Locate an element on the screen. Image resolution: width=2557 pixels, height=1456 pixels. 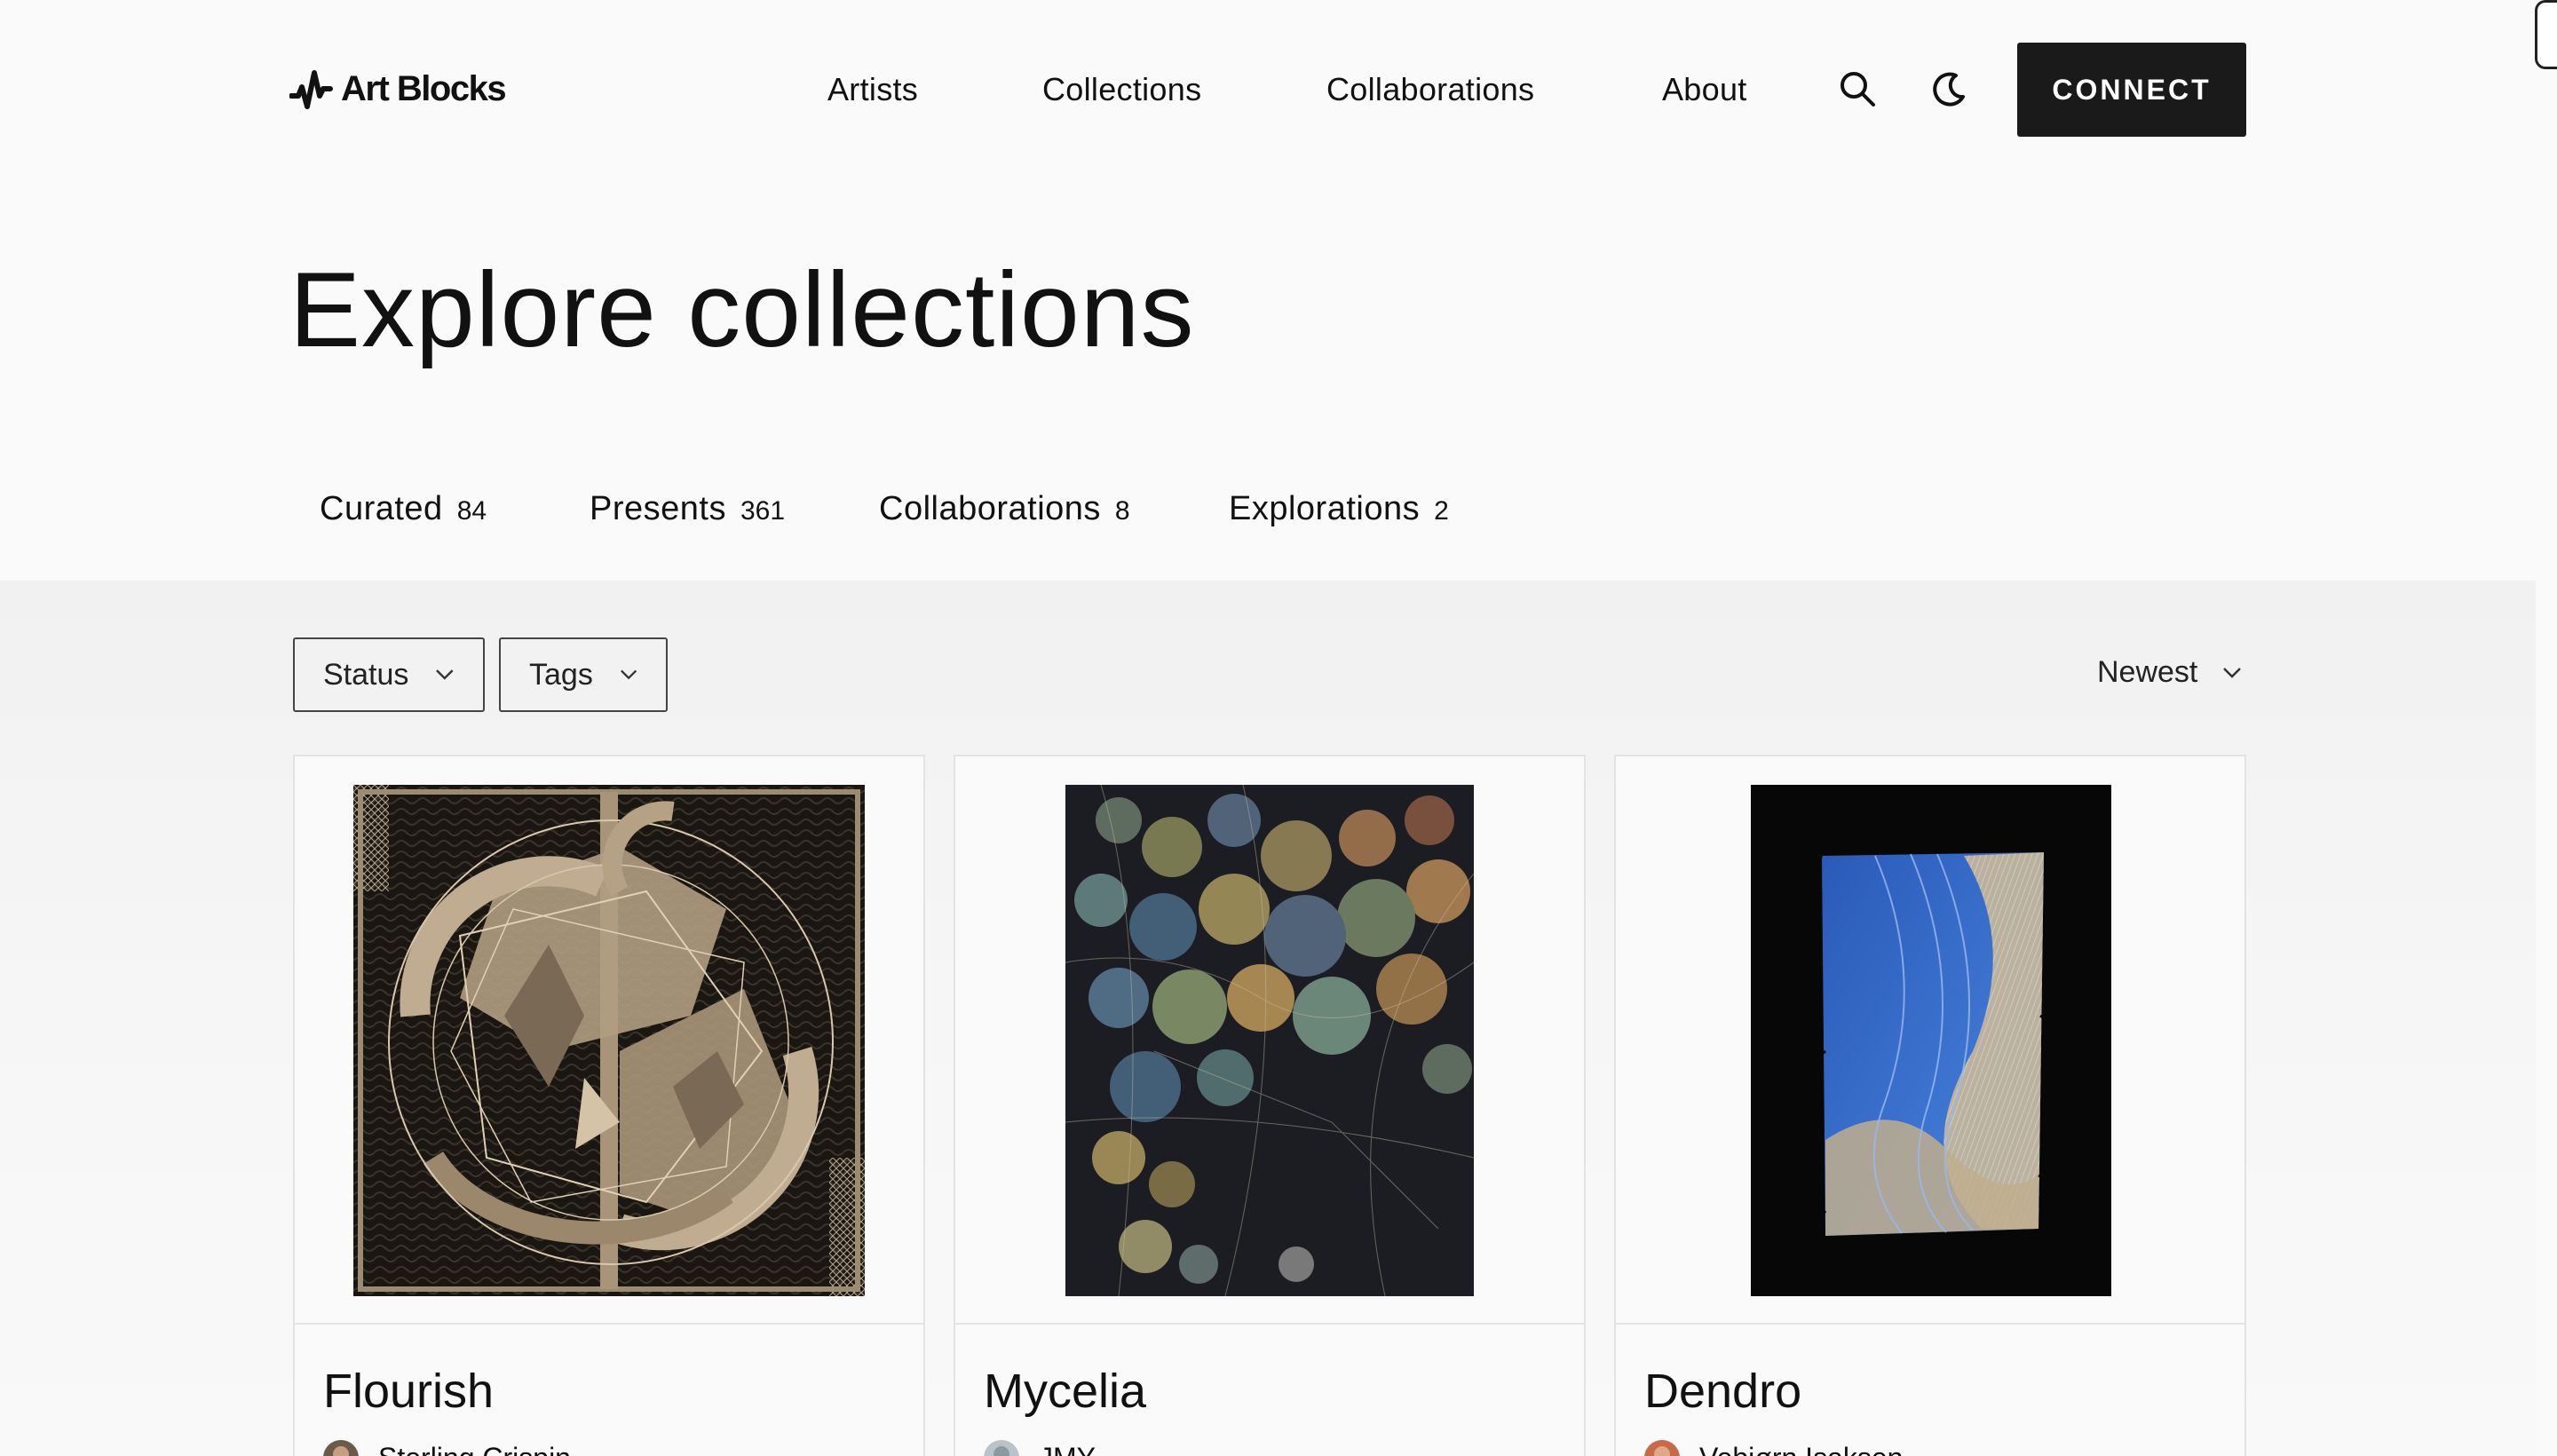
moon-icon is located at coordinates (1949, 89).